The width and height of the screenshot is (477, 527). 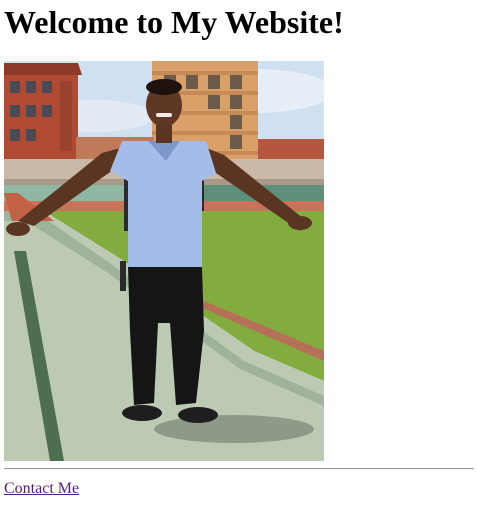 What do you see at coordinates (234, 429) in the screenshot?
I see `photo-person-shadow` at bounding box center [234, 429].